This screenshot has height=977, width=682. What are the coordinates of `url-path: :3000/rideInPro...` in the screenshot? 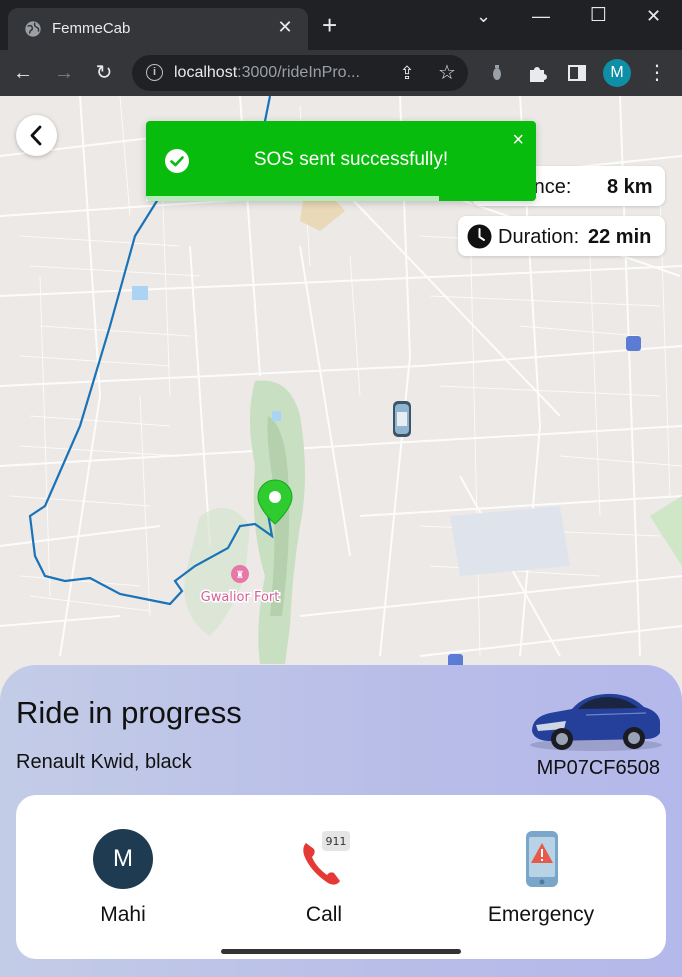 It's located at (298, 72).